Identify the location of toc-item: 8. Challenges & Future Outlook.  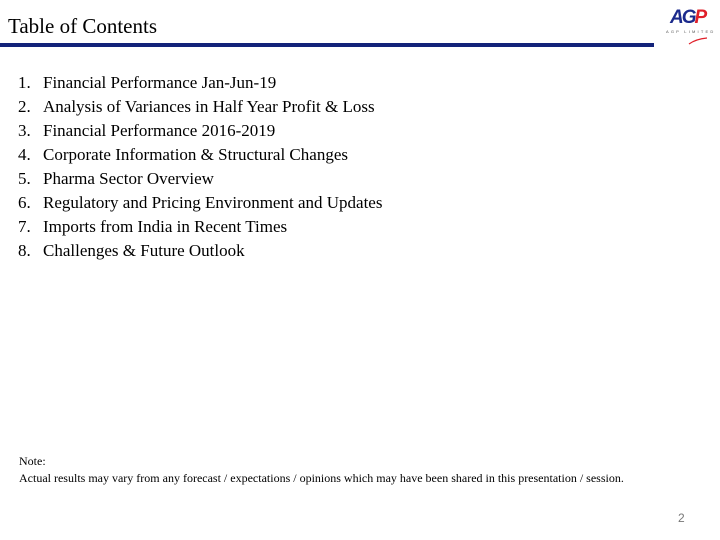
(200, 251).